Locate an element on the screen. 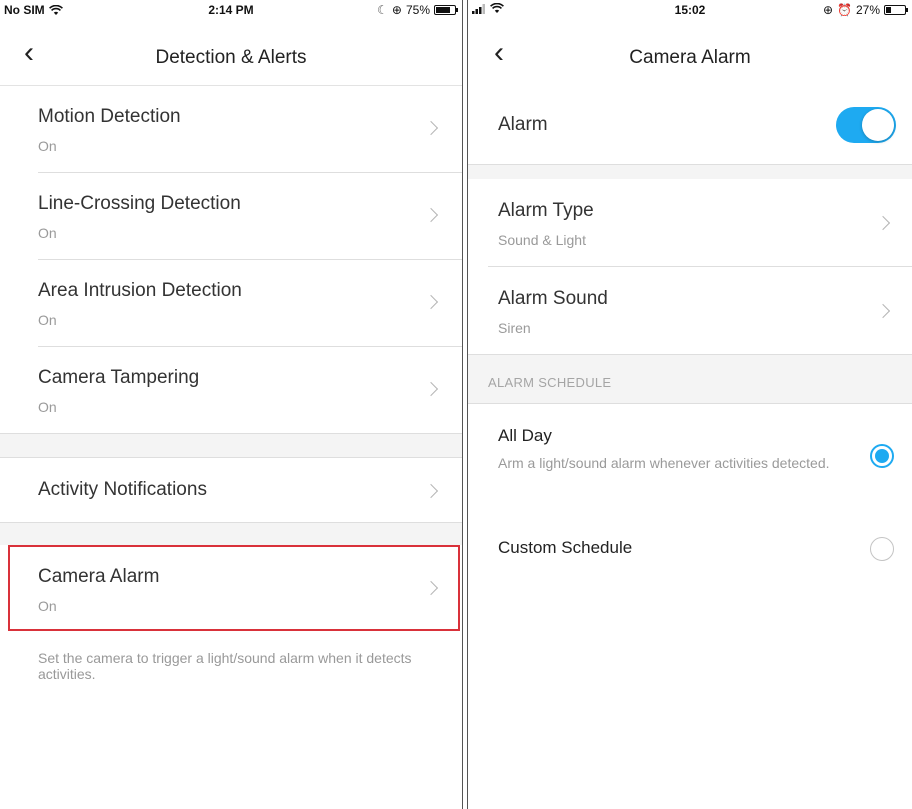  nav-bar: ‹ Detection & Alerts is located at coordinates (231, 53).